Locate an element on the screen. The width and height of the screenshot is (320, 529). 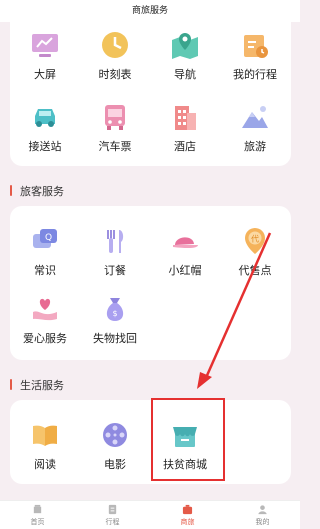
tab-itinerary: 行程 is located at coordinates (112, 515).